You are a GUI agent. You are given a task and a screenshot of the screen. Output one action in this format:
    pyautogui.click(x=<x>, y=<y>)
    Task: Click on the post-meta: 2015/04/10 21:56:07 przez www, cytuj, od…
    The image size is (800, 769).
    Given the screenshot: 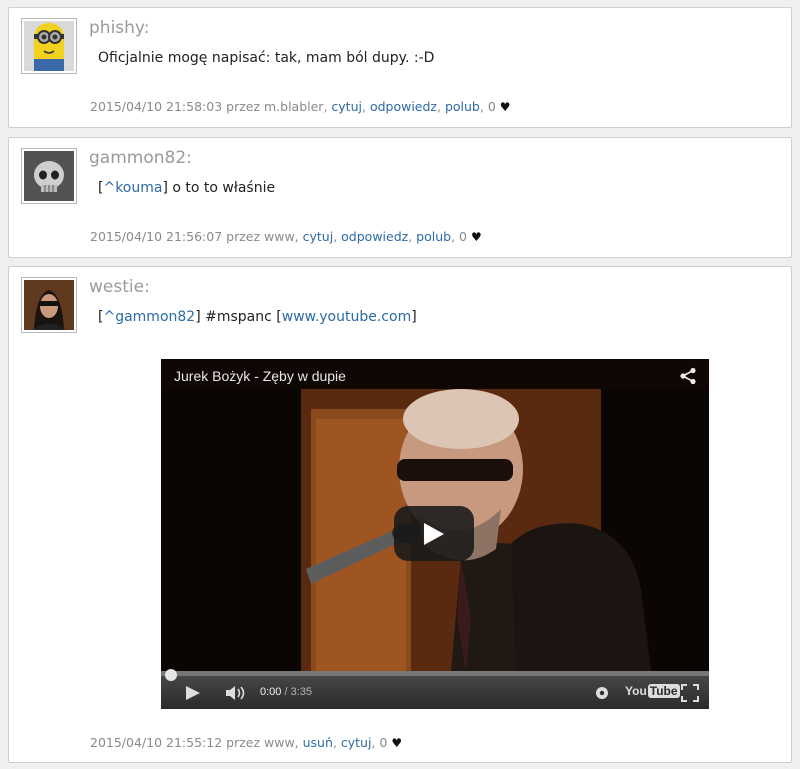 What is the action you would take?
    pyautogui.click(x=286, y=236)
    